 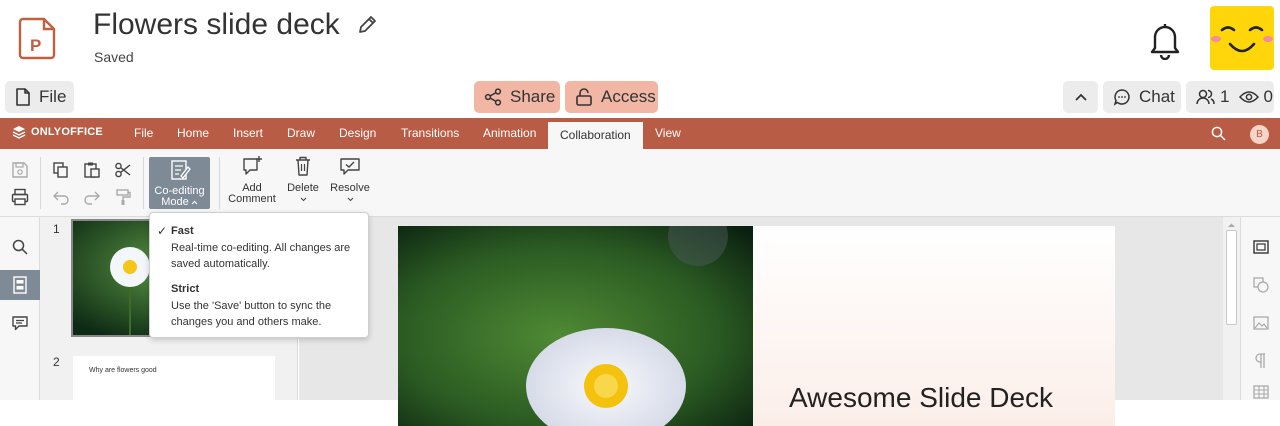 I want to click on left-sidebar, so click(x=20, y=308).